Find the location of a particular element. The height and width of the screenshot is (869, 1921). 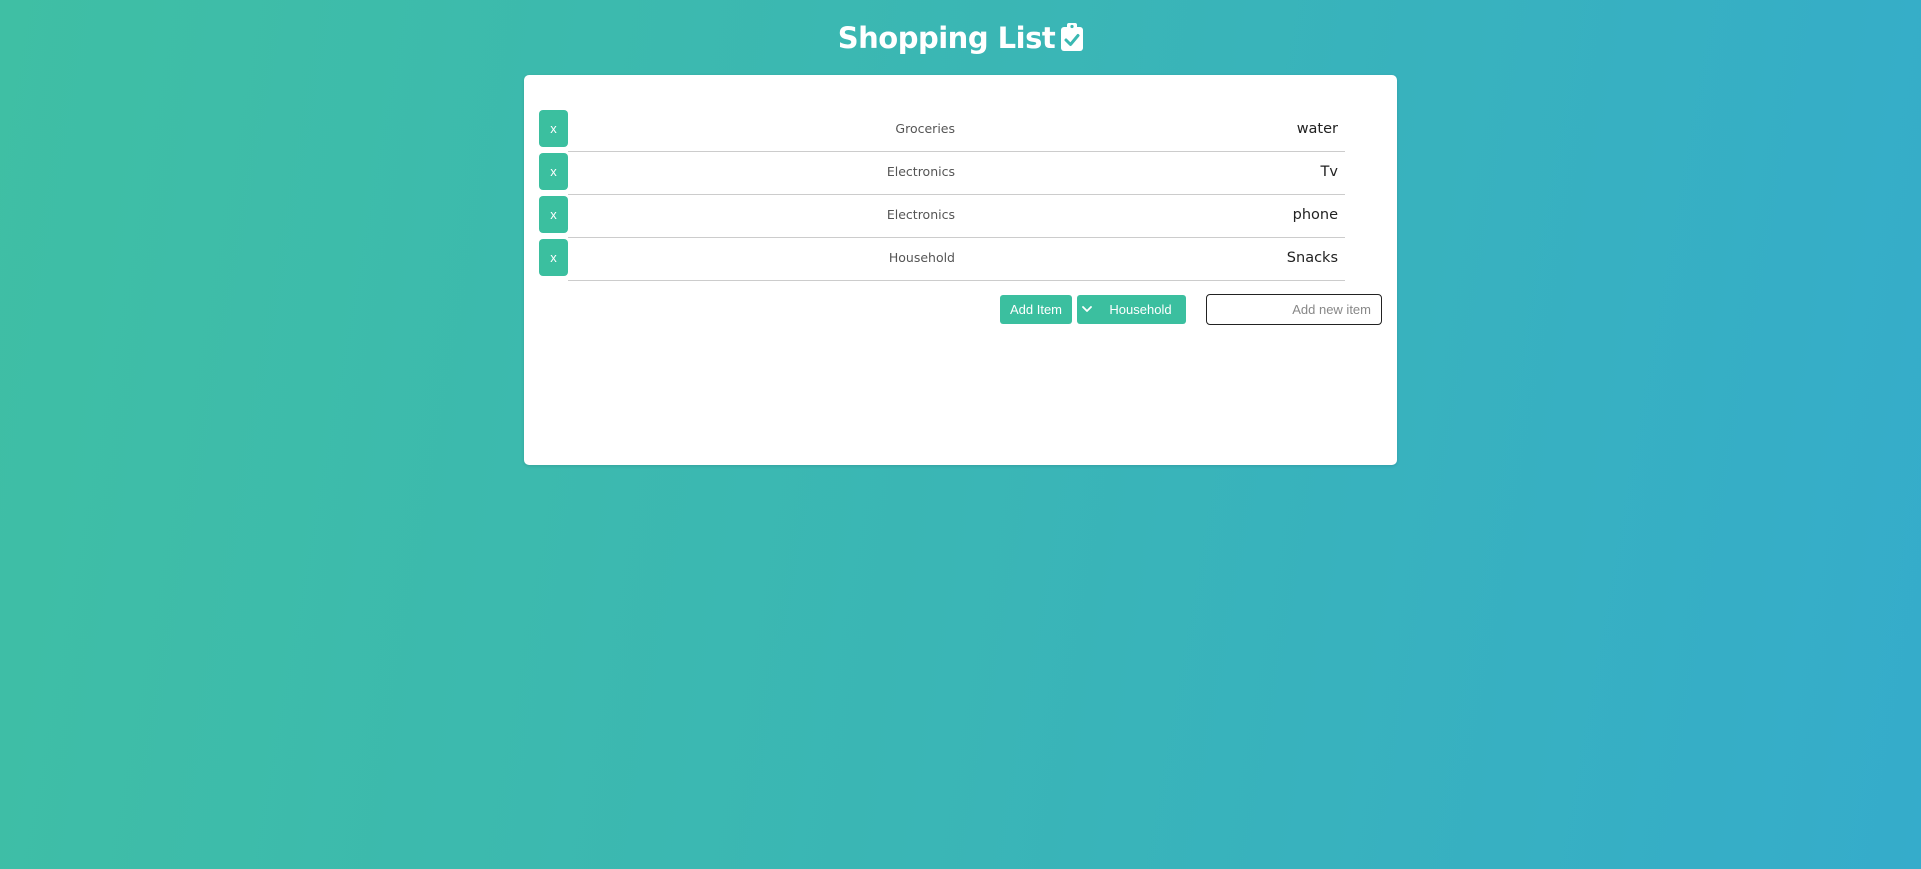

page-title-wrap: Shopping List is located at coordinates (960, 39).